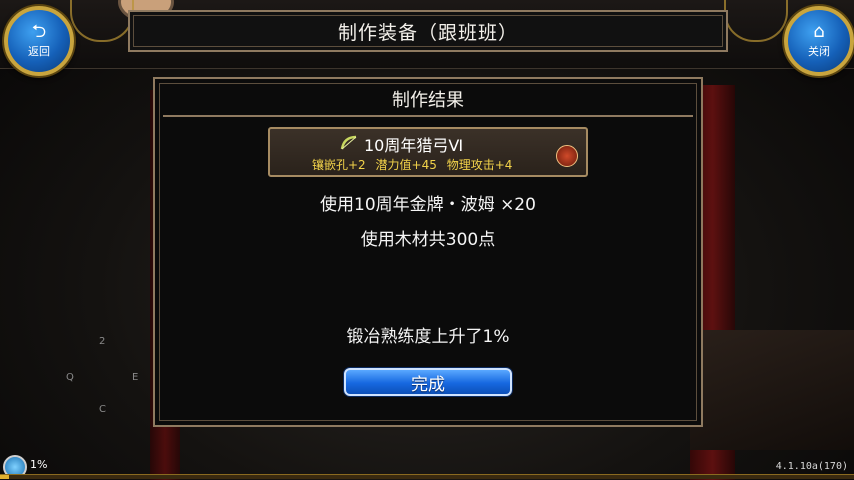  What do you see at coordinates (428, 205) in the screenshot?
I see `material-usage-medal: 使用10周年金牌・波姆 ×20` at bounding box center [428, 205].